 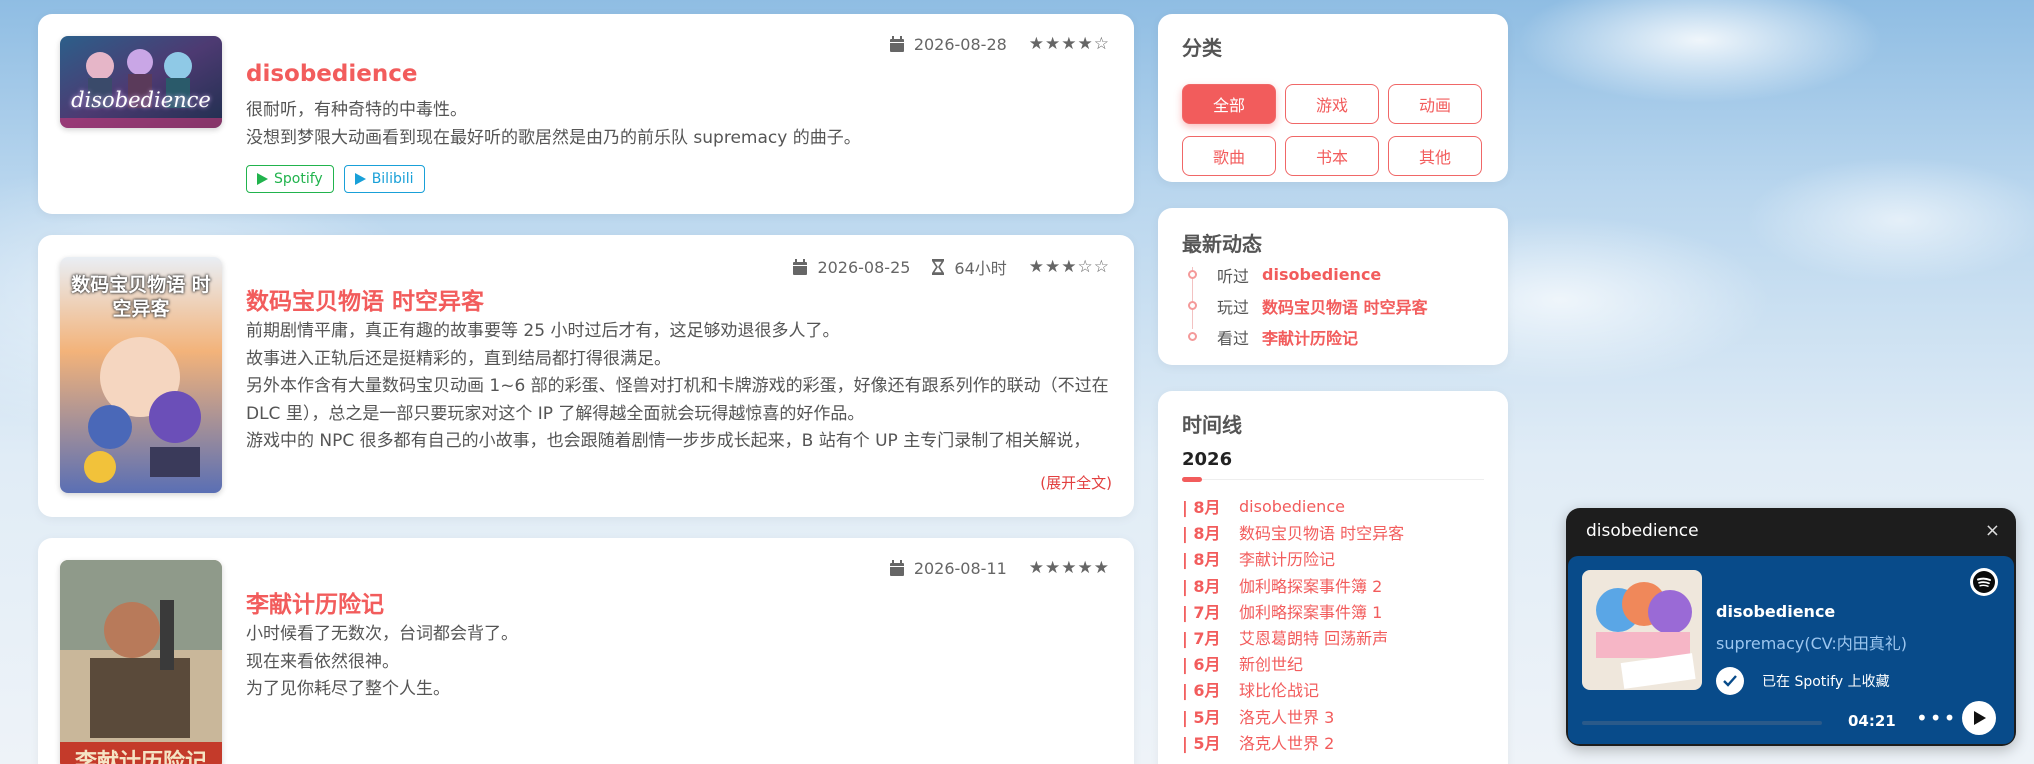 What do you see at coordinates (315, 602) in the screenshot?
I see `post-title: 李献计历险记` at bounding box center [315, 602].